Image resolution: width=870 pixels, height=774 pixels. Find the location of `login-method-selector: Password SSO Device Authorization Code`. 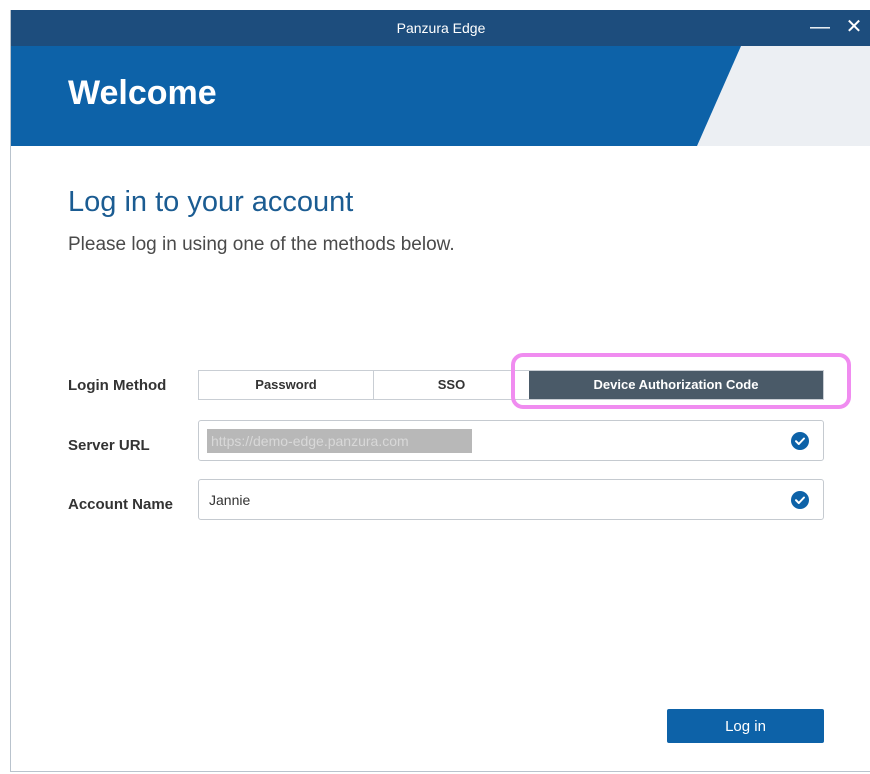

login-method-selector: Password SSO Device Authorization Code is located at coordinates (511, 385).